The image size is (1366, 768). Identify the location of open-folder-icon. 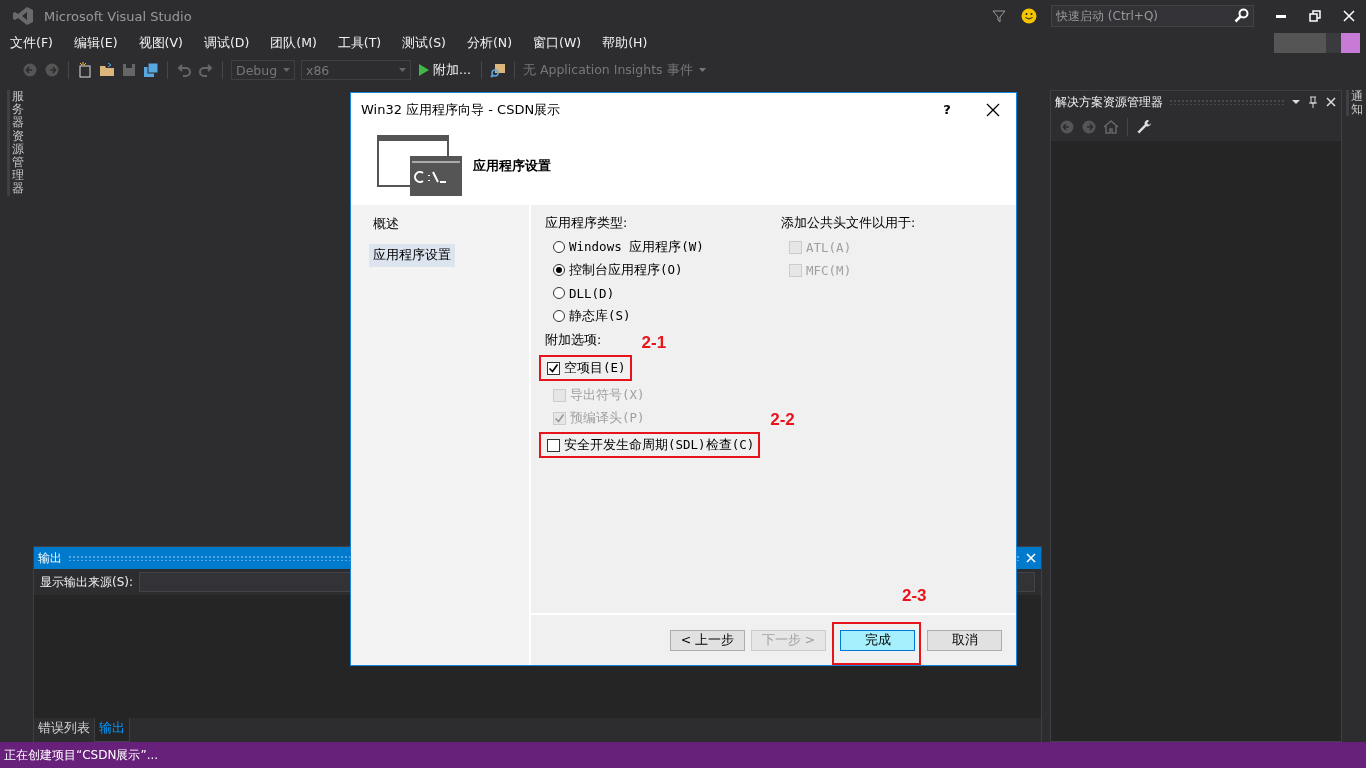
(107, 70).